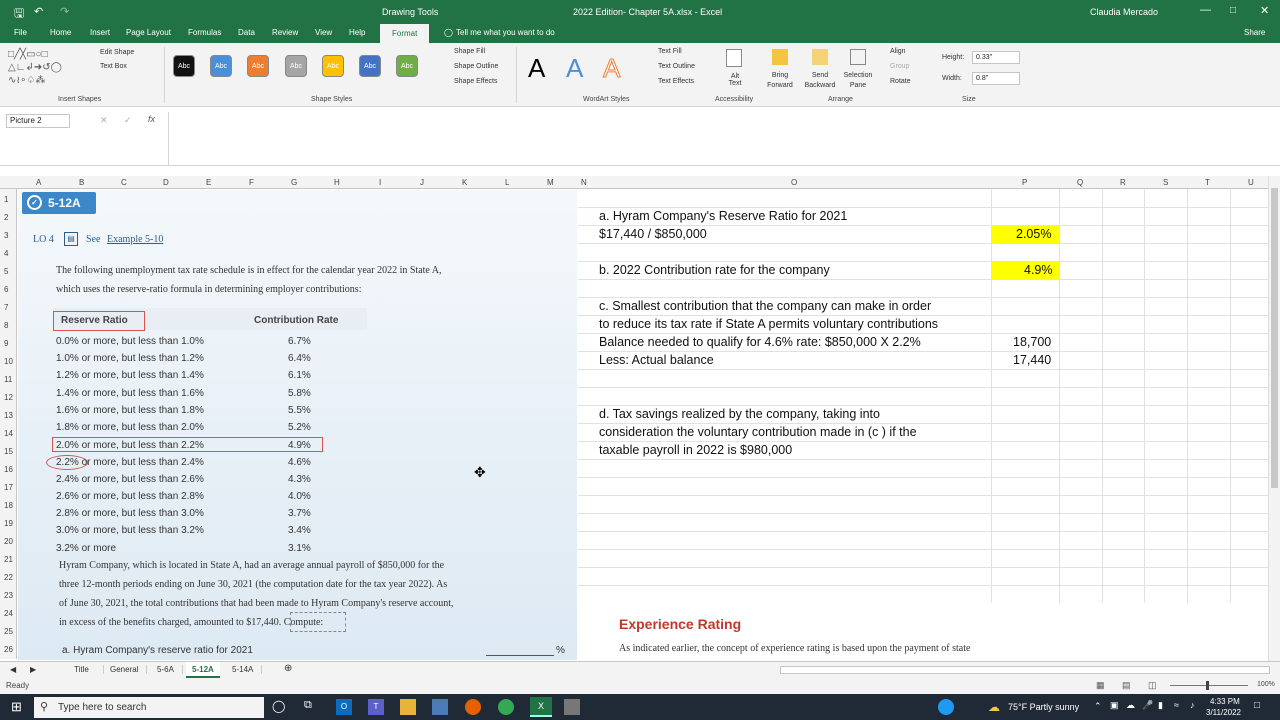 The height and width of the screenshot is (720, 1280). What do you see at coordinates (507, 182) in the screenshot?
I see `col-header: L` at bounding box center [507, 182].